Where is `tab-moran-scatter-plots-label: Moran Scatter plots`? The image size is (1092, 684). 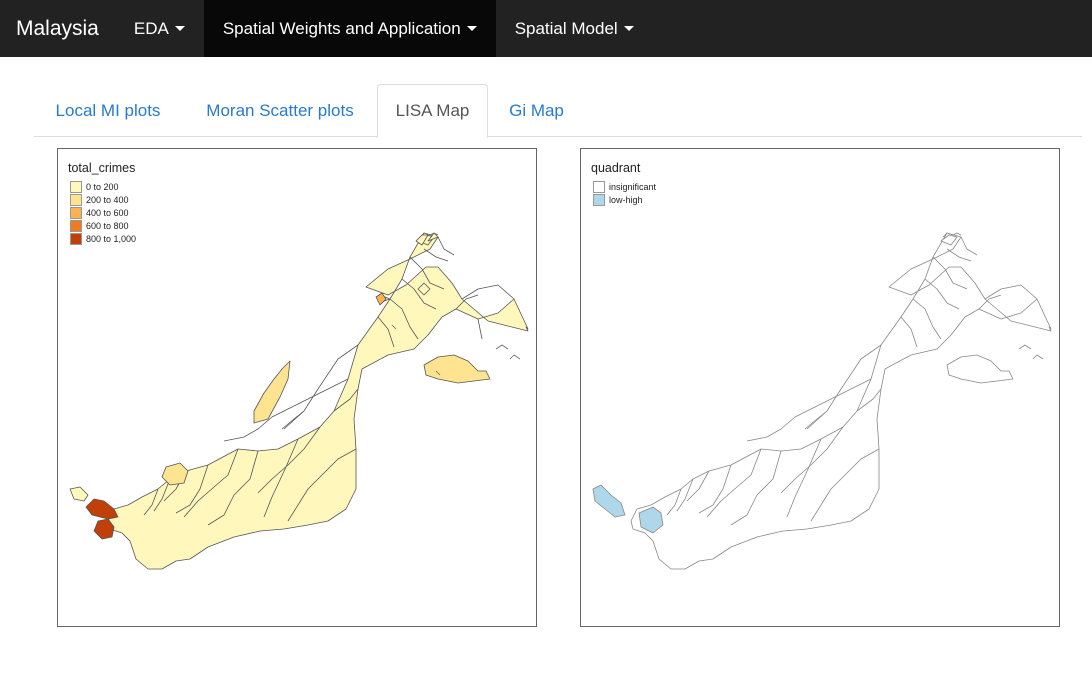
tab-moran-scatter-plots-label: Moran Scatter plots is located at coordinates (280, 110).